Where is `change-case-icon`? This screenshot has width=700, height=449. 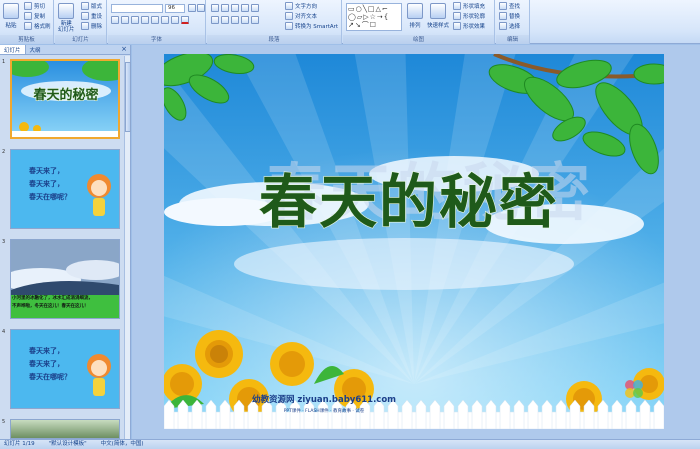
change-case-icon is located at coordinates (175, 20).